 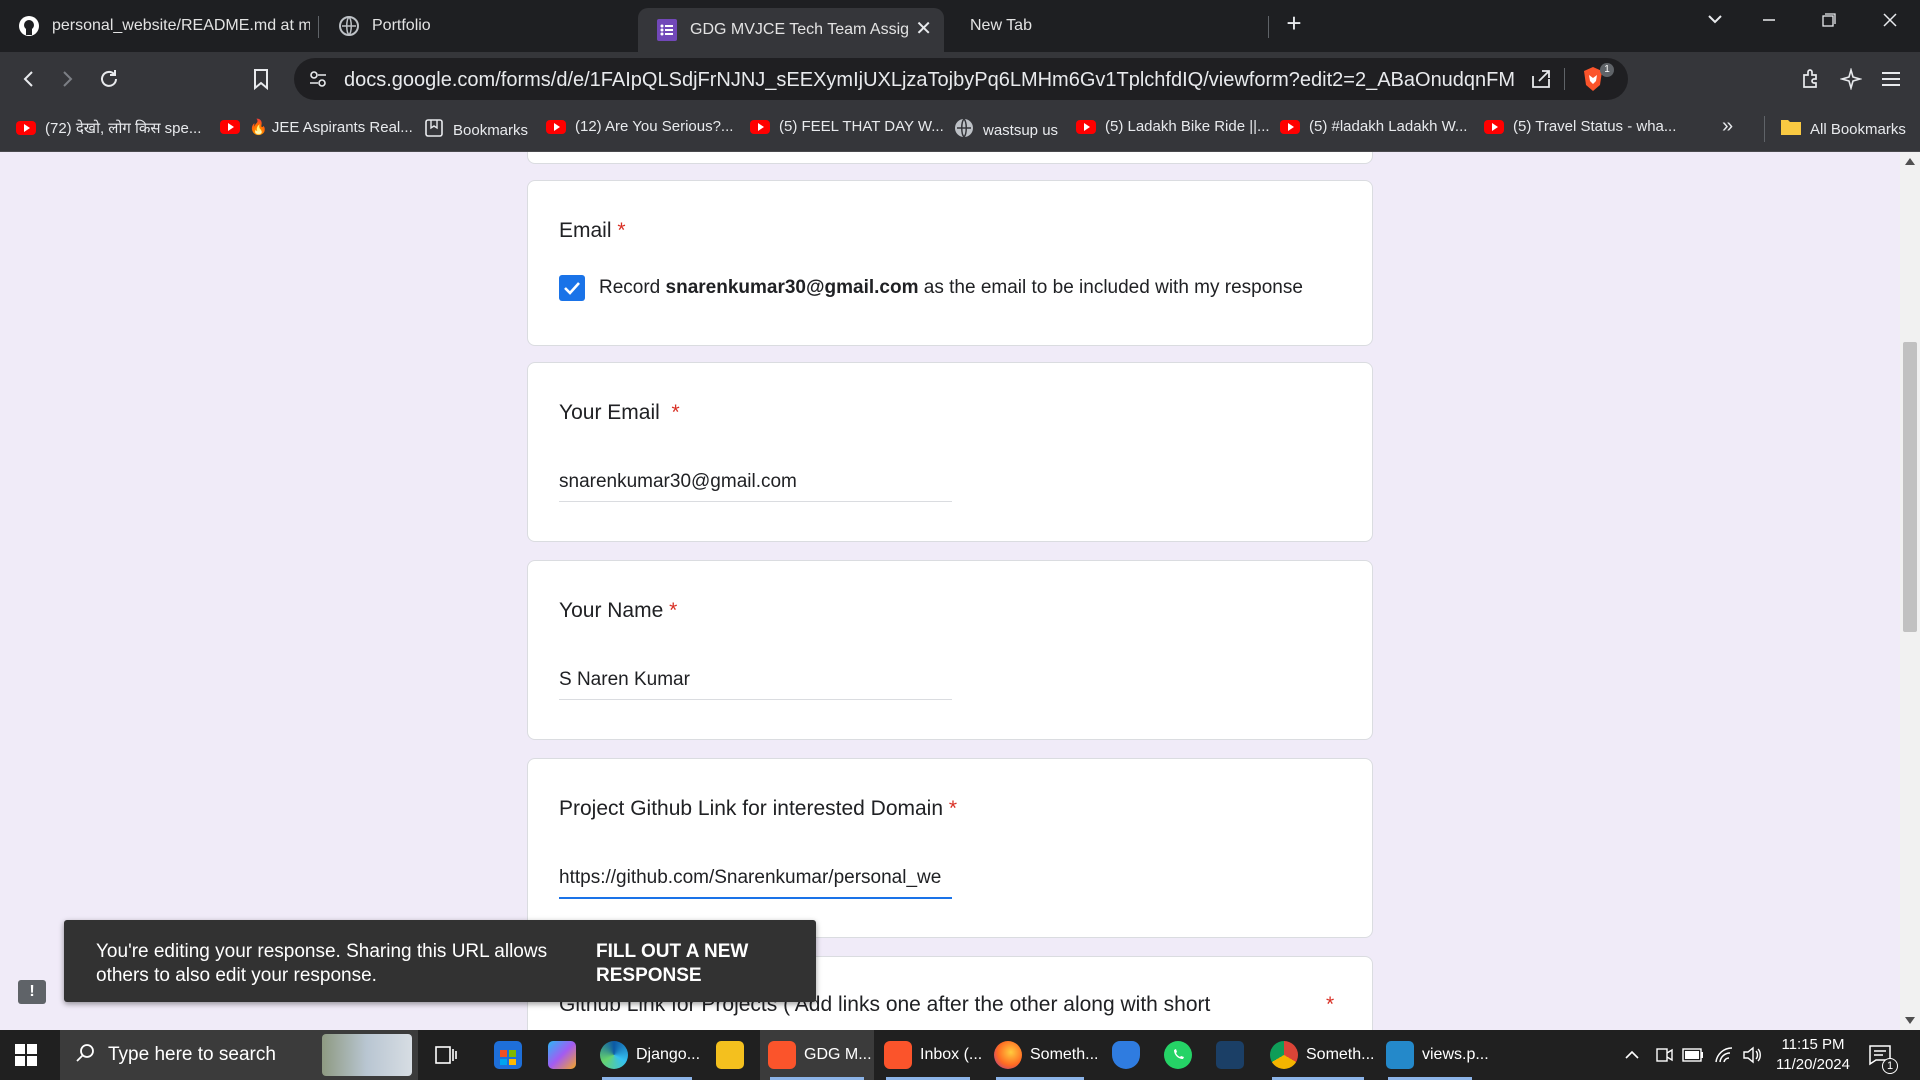 What do you see at coordinates (1664, 1055) in the screenshot?
I see `meet-now-icon` at bounding box center [1664, 1055].